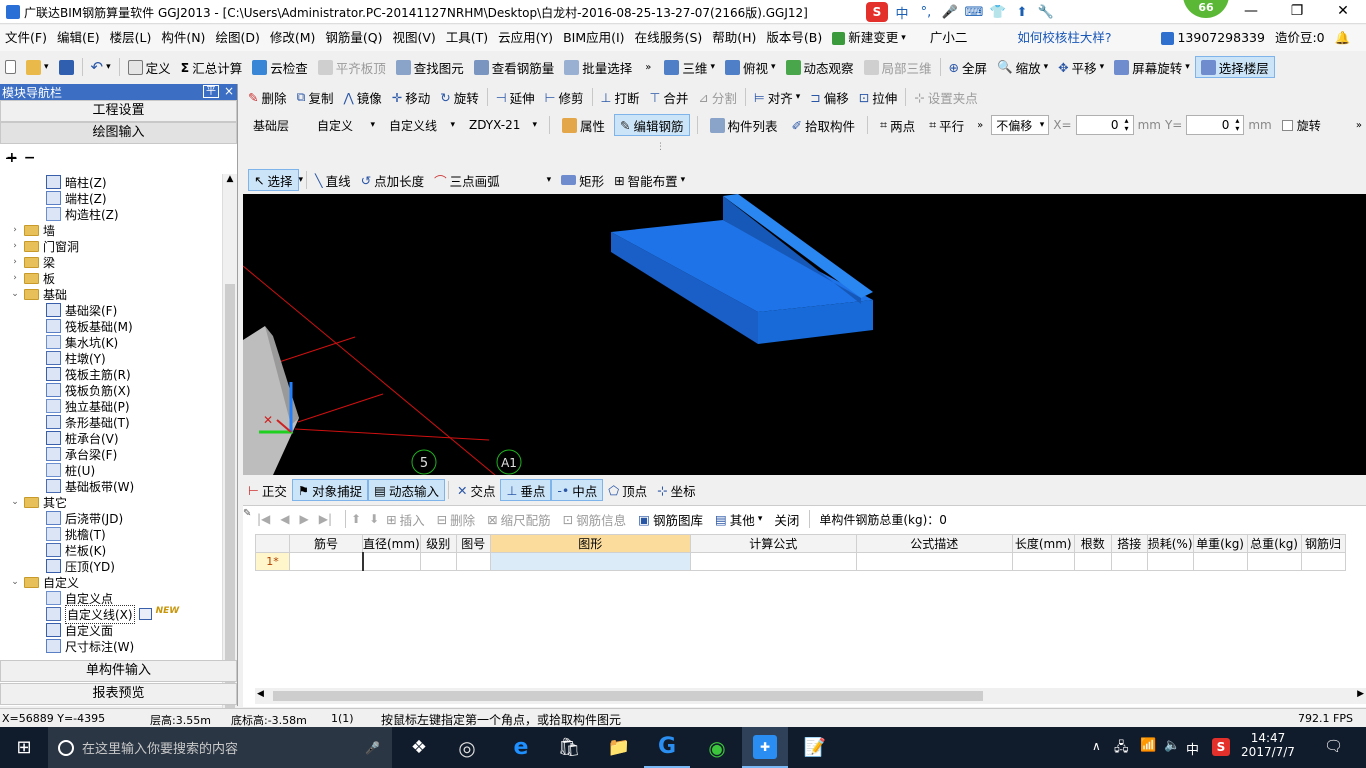 Image resolution: width=1366 pixels, height=768 pixels. I want to click on menu-draw: 绘图(D), so click(237, 38).